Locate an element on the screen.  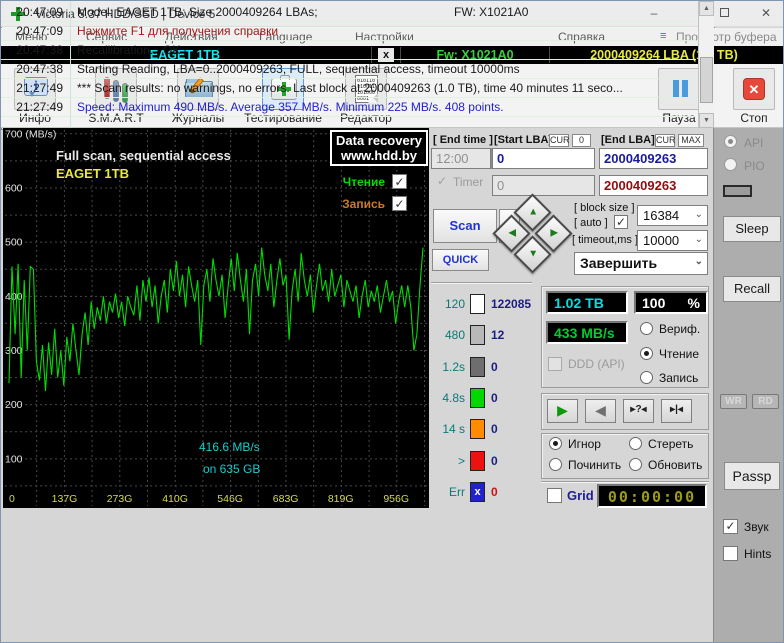
read-checkbox: ✓ is located at coordinates (399, 181).